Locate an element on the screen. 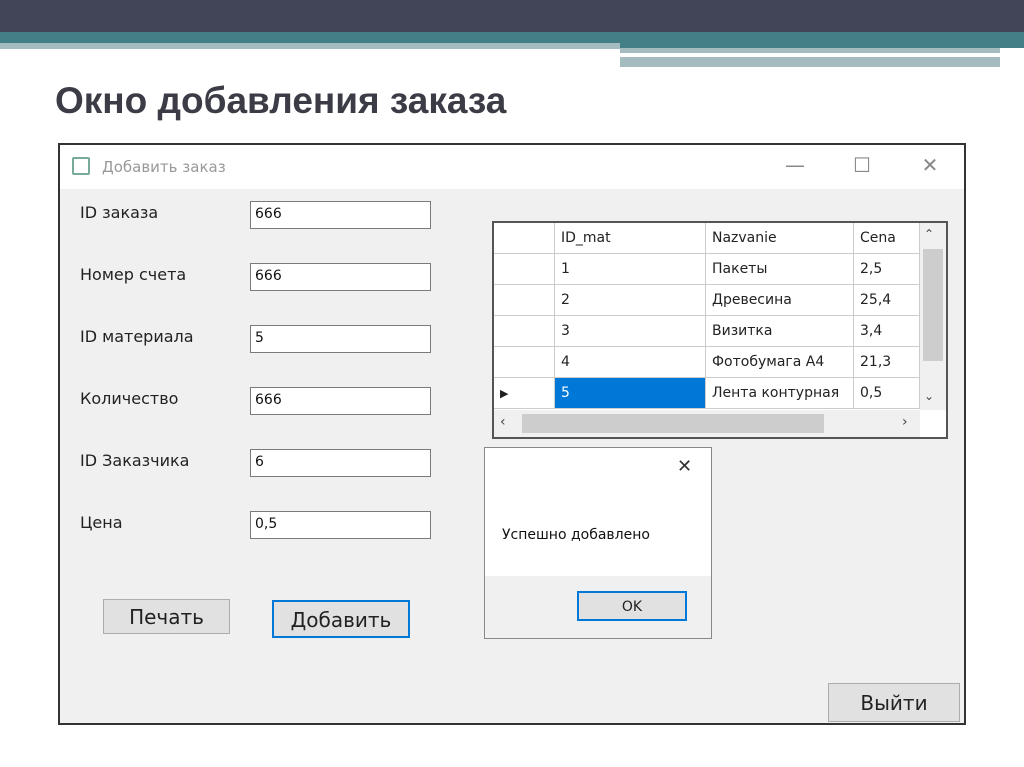 The image size is (1024, 767). customer-id-input: 6 is located at coordinates (340, 463).